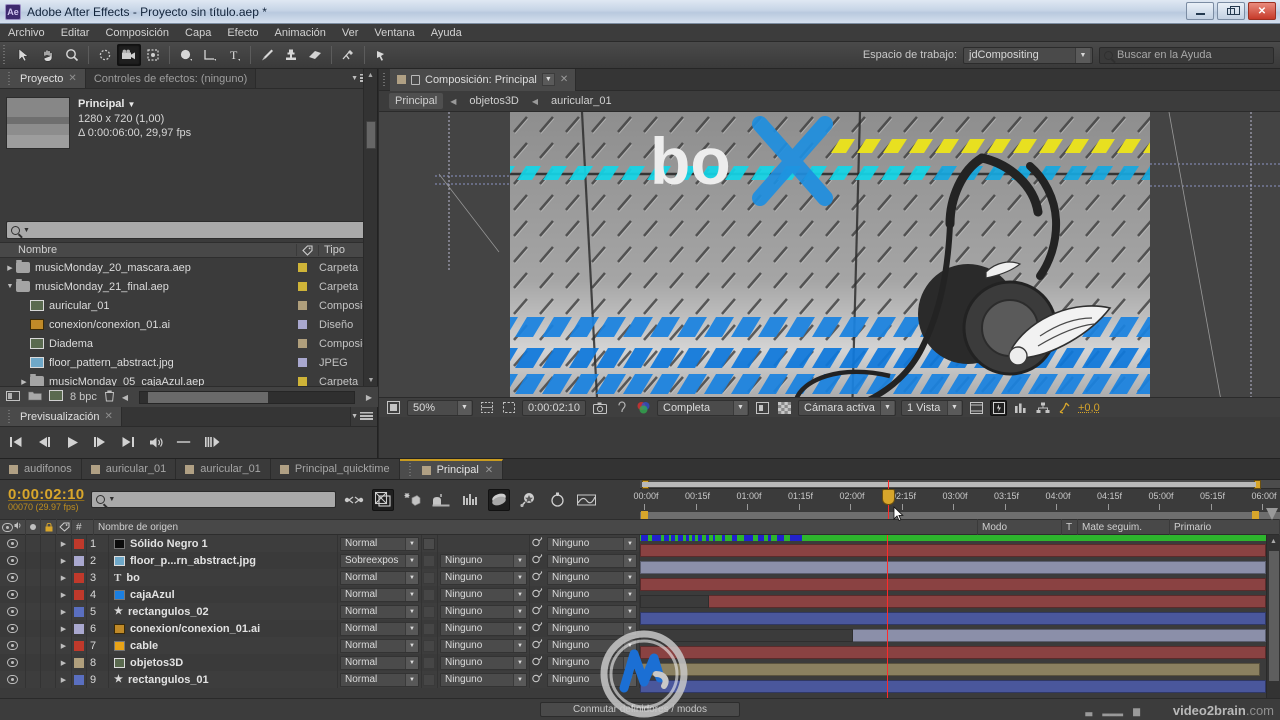  Describe the element at coordinates (393, 408) in the screenshot. I see `always-preview-icon` at that location.